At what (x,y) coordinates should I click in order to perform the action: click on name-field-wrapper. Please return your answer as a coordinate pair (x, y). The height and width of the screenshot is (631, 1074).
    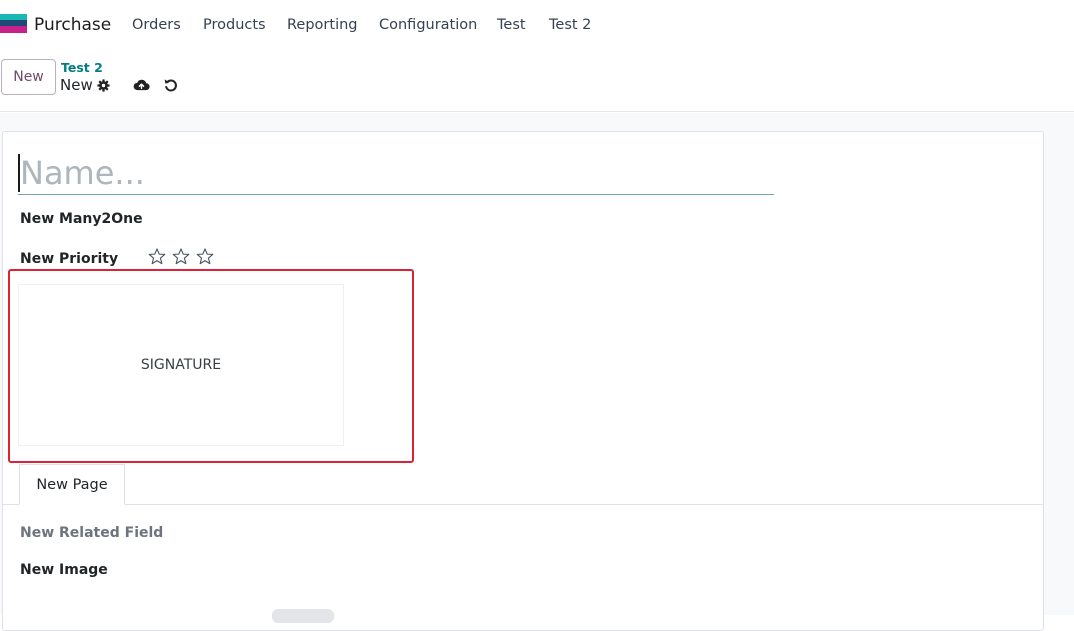
    Looking at the image, I should click on (396, 173).